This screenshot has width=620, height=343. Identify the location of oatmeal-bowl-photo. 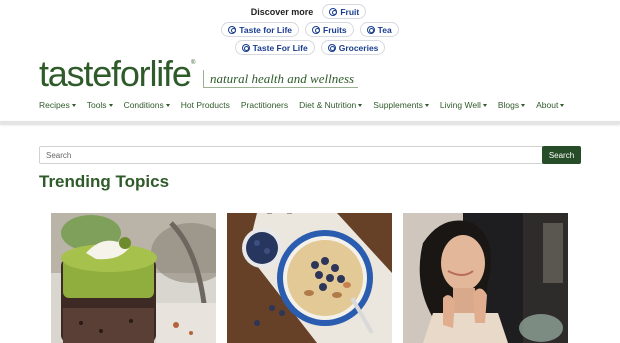
(309, 278).